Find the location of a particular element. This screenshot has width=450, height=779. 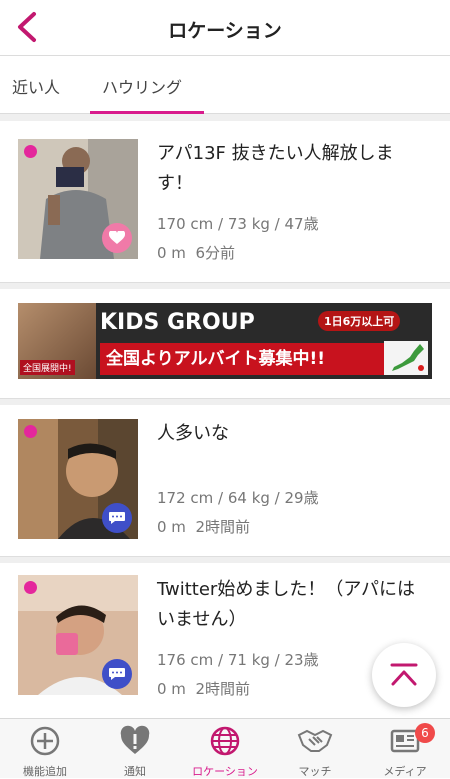

tabbar-label: ロケーション is located at coordinates (225, 771).